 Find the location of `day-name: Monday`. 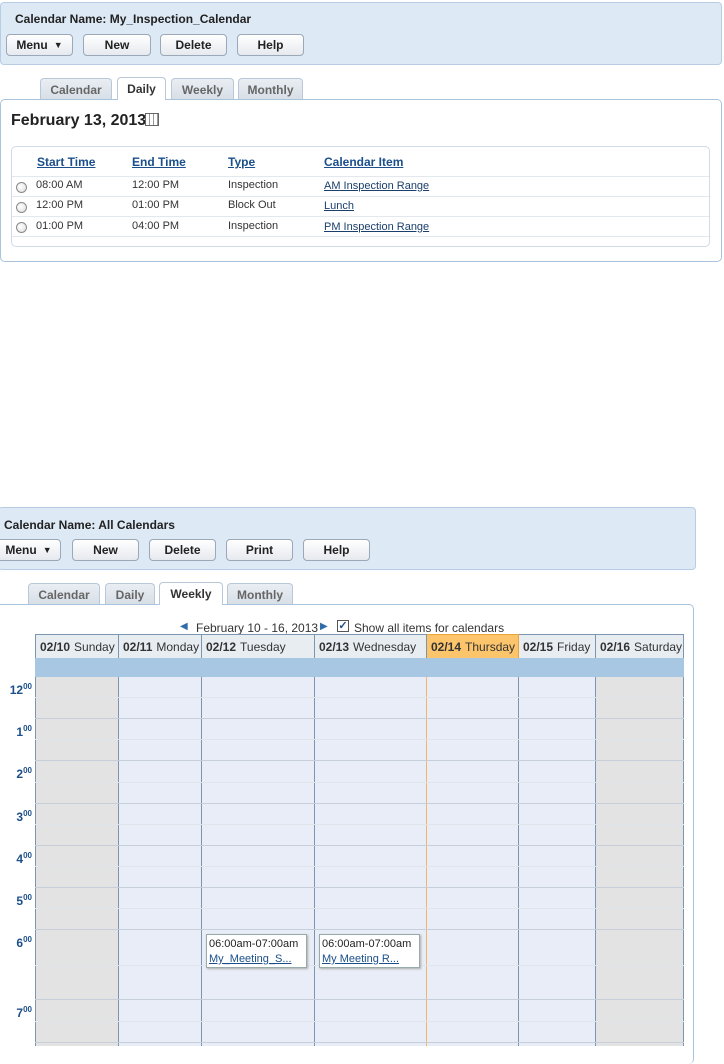

day-name: Monday is located at coordinates (178, 646).